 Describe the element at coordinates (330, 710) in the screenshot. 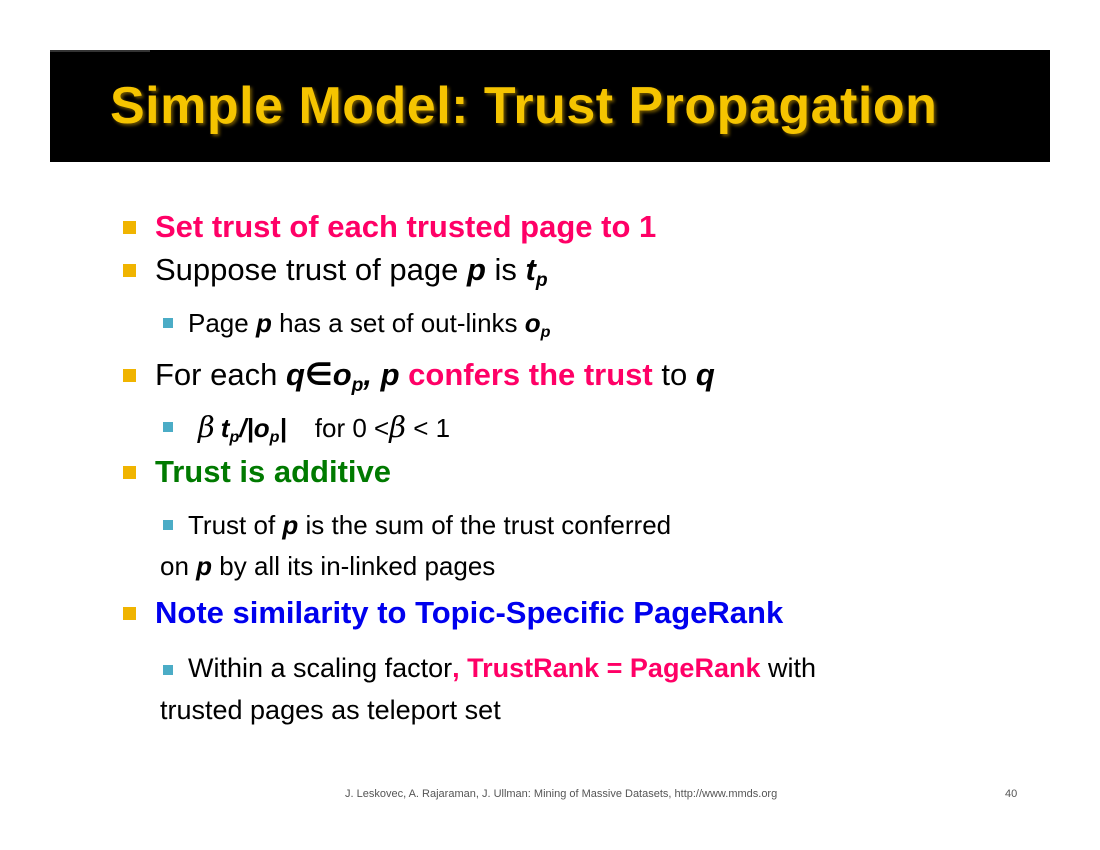

I see `sub-bullet-scaling-factor-cont: trusted pages as teleport set` at that location.